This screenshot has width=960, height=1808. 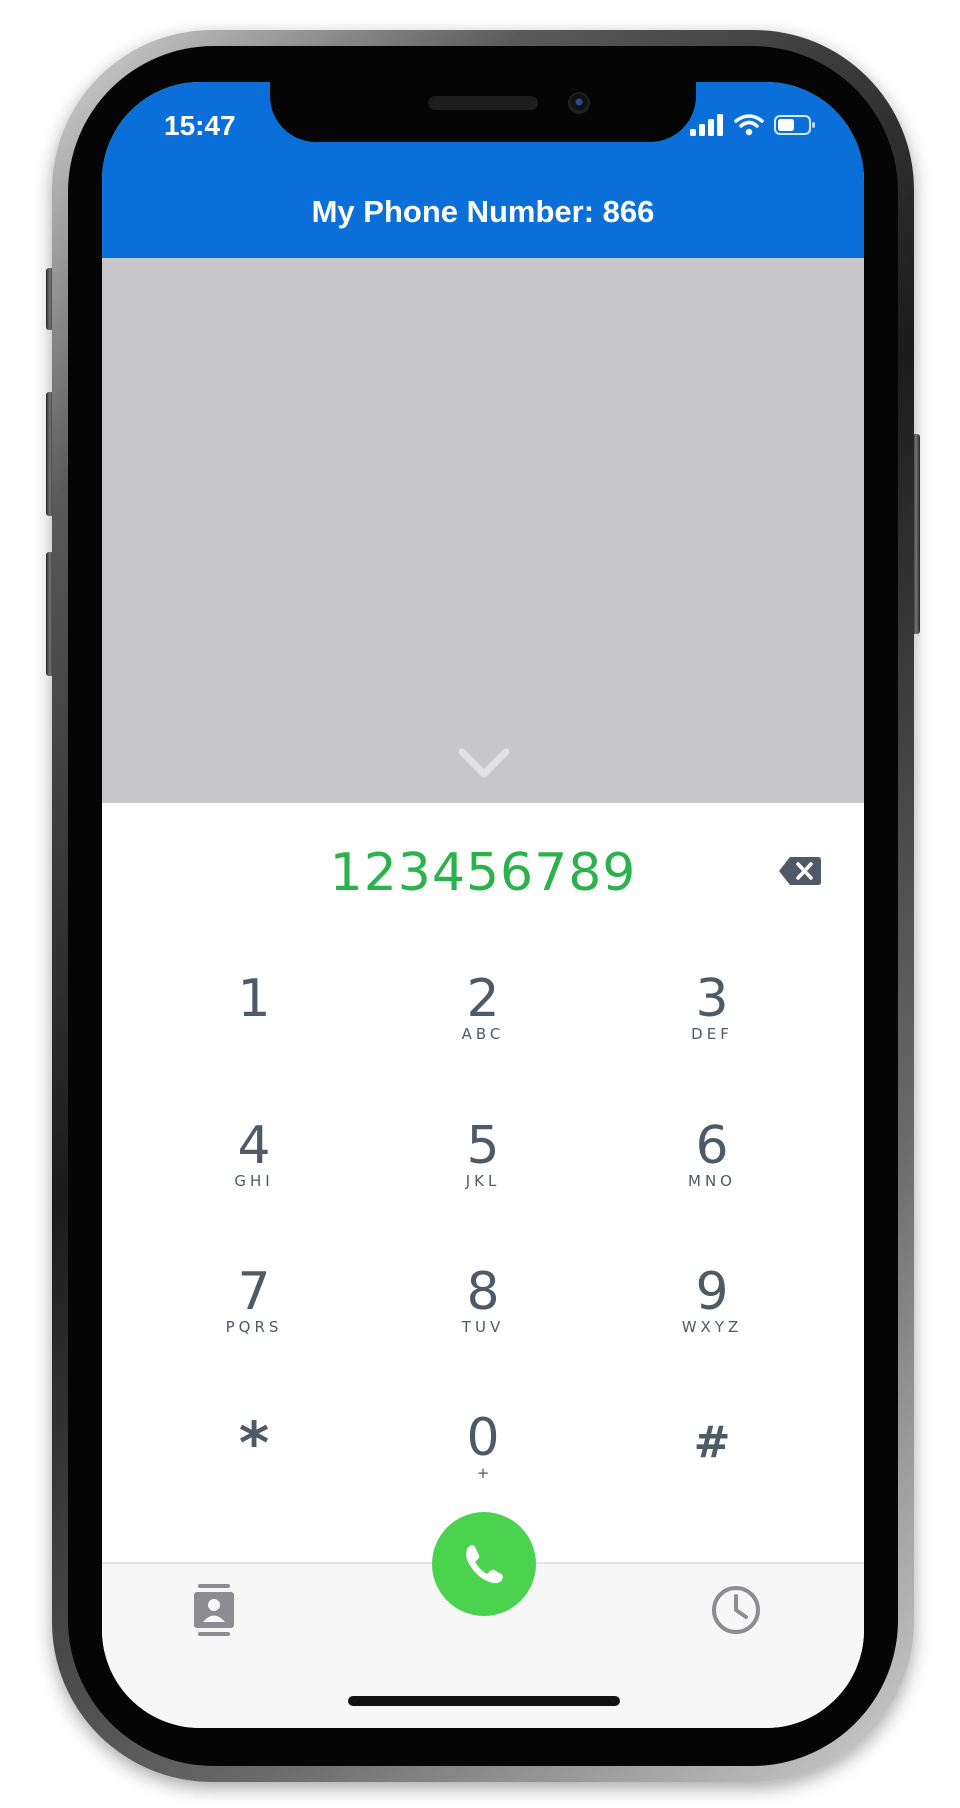 I want to click on key-letters: PQRS, so click(x=254, y=1327).